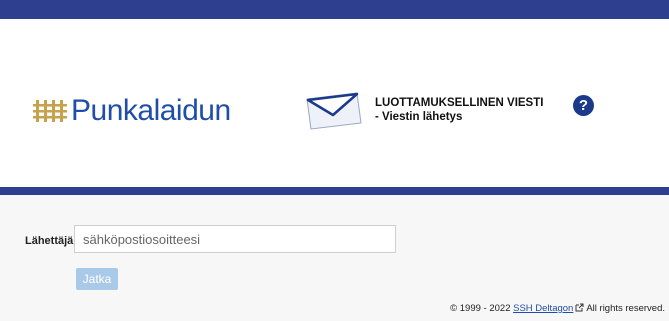  What do you see at coordinates (151, 110) in the screenshot?
I see `logo-text: Punkalaidun` at bounding box center [151, 110].